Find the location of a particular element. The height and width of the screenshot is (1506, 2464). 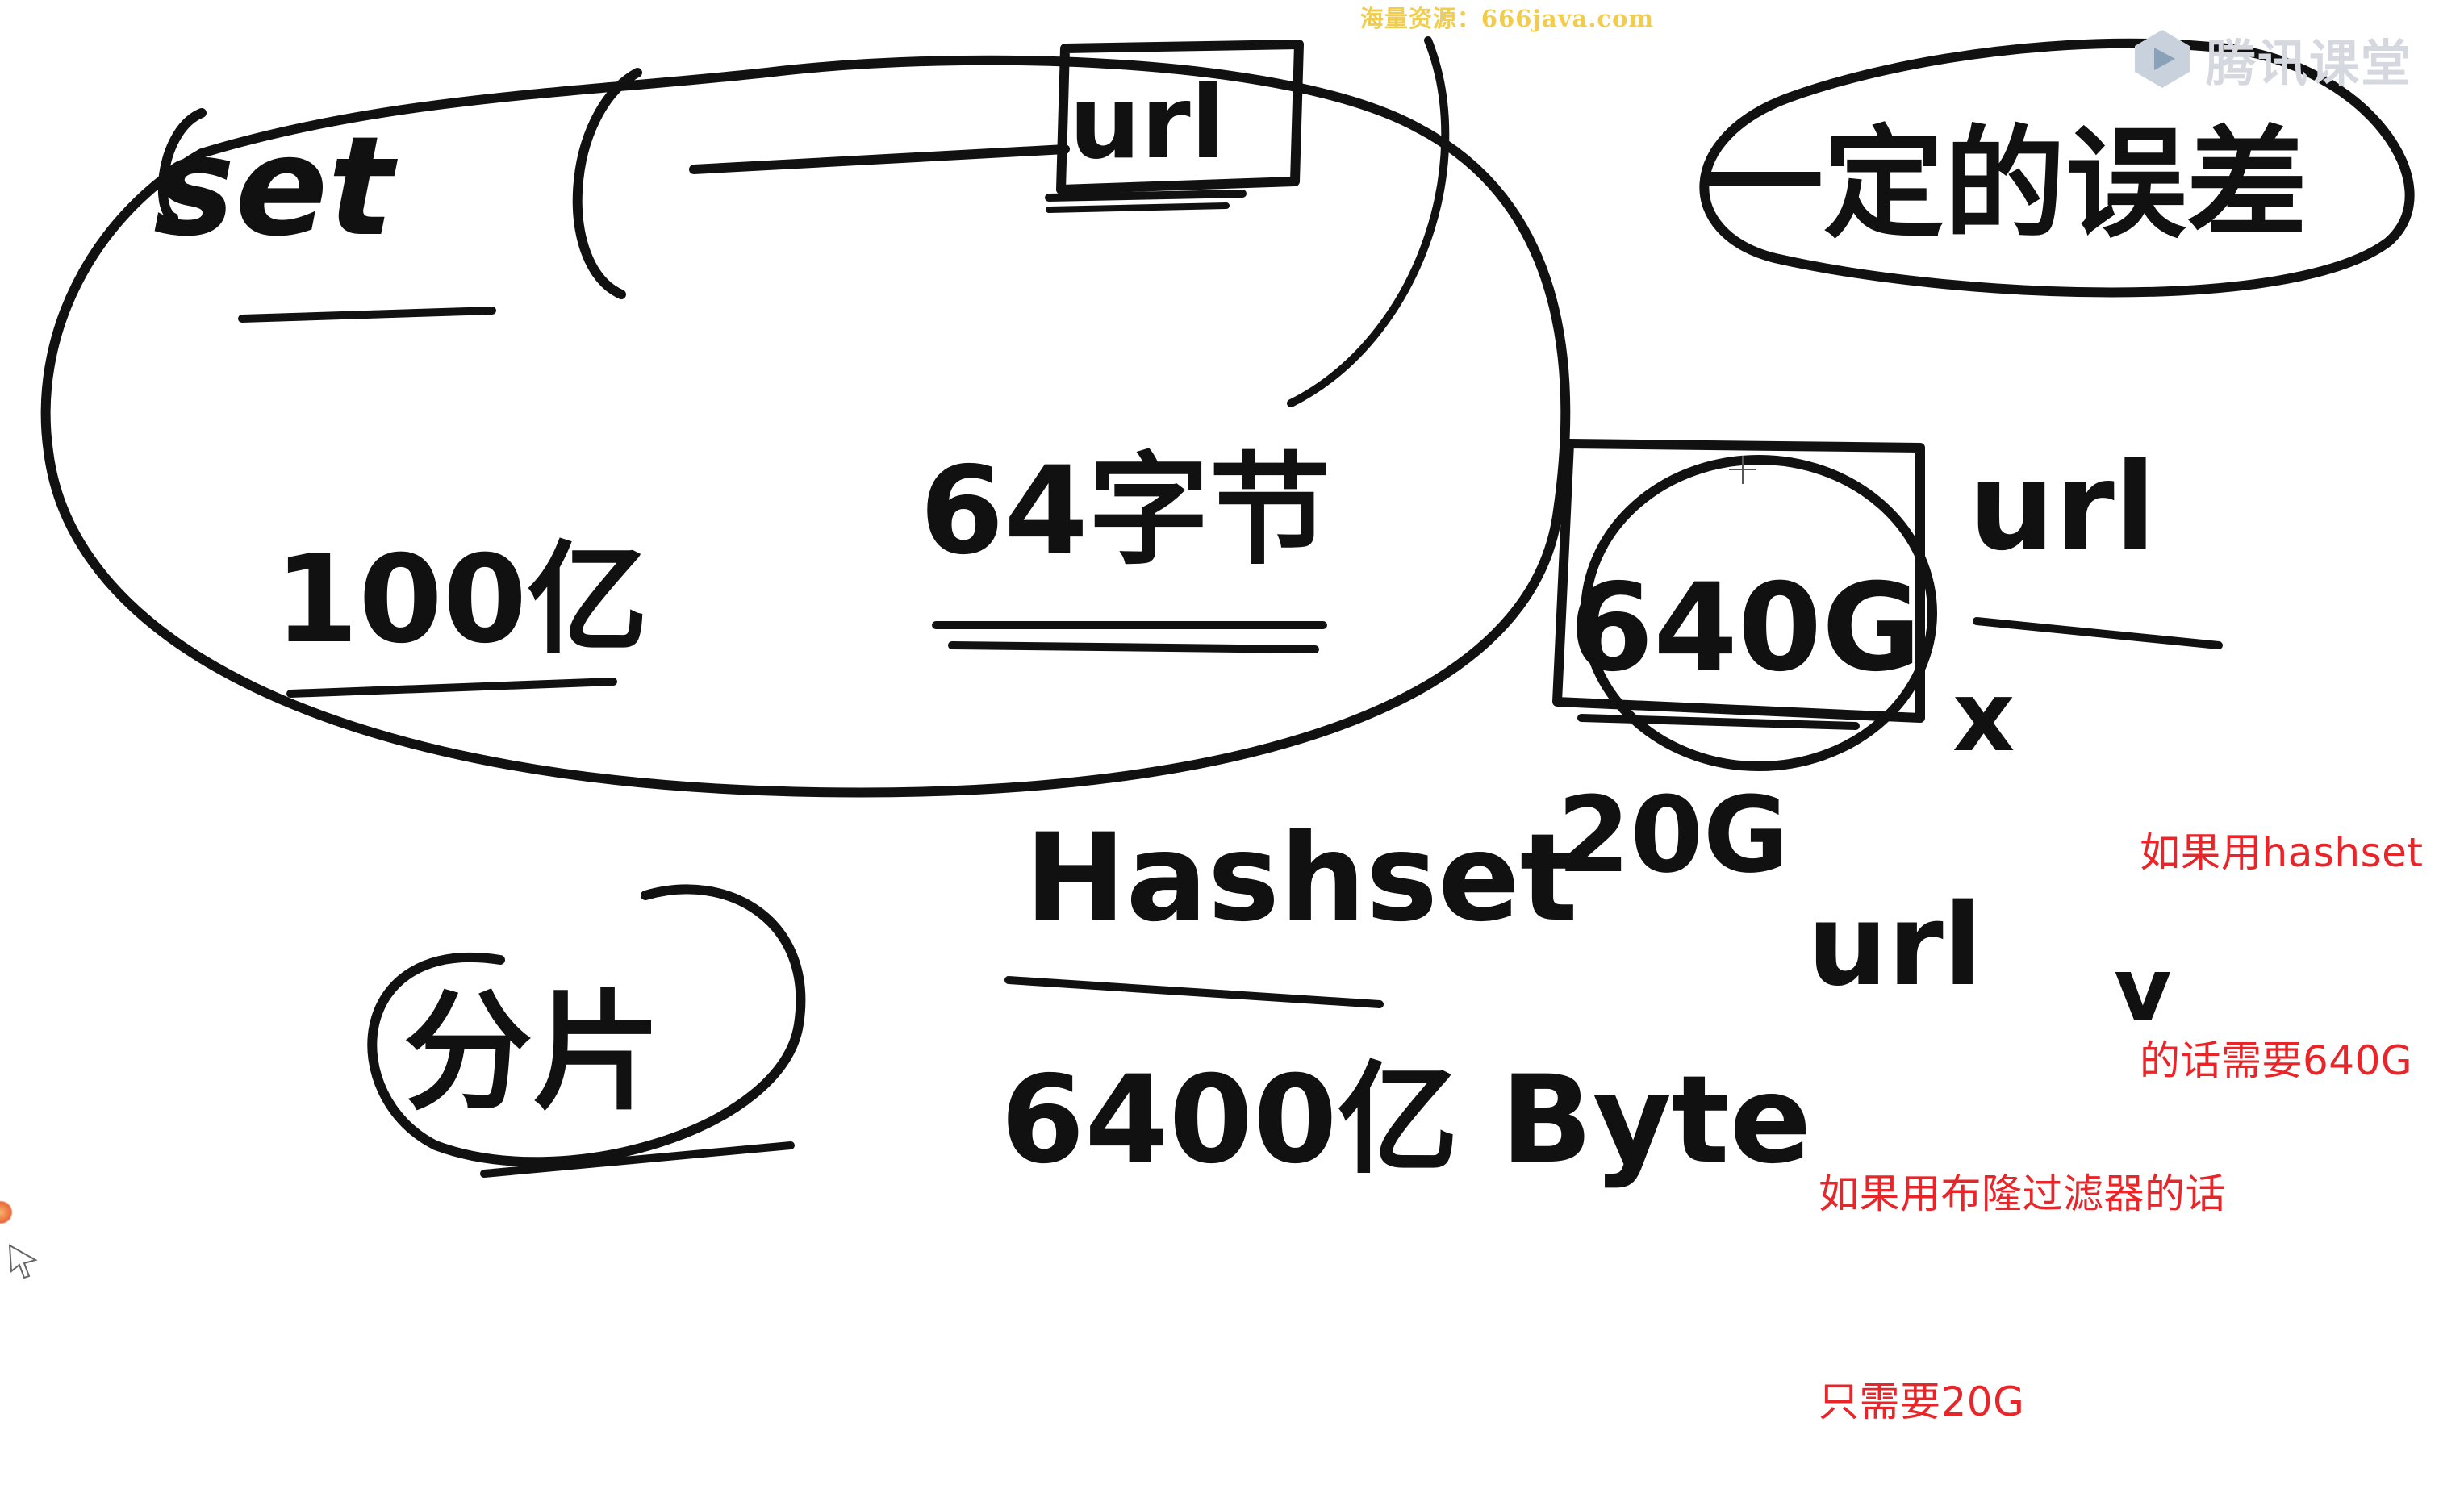

handwriting-64bytes: 64字节 is located at coordinates (1125, 547).